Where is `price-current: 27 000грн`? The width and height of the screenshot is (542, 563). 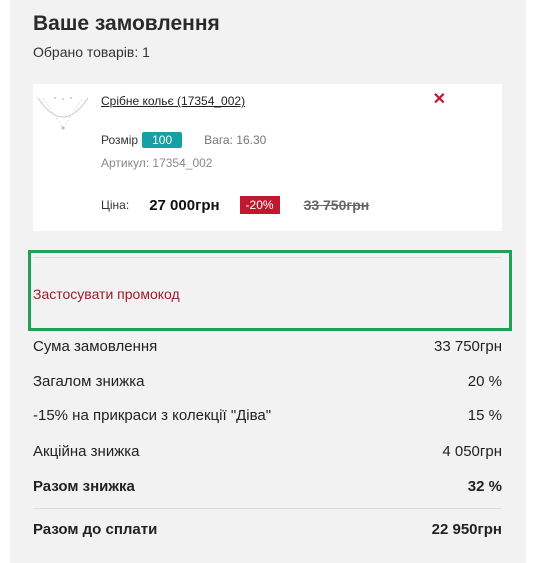 price-current: 27 000грн is located at coordinates (184, 205).